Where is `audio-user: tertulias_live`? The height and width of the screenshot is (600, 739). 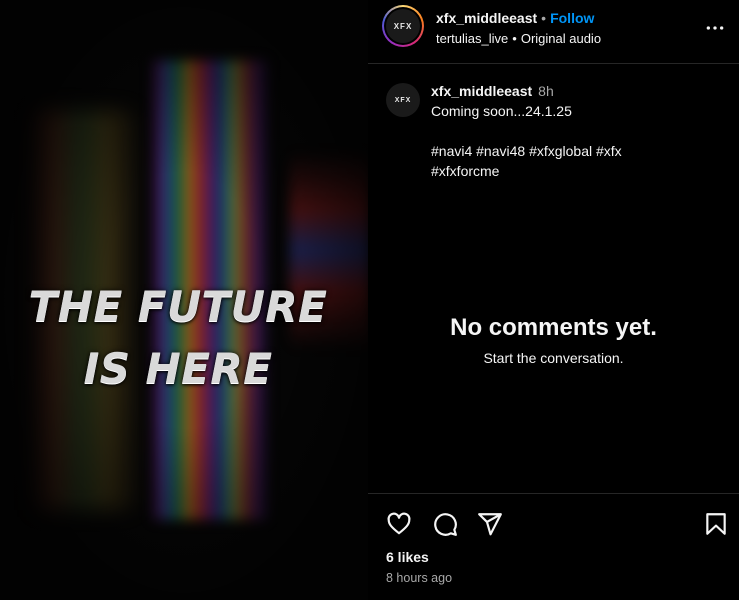
audio-user: tertulias_live is located at coordinates (472, 38).